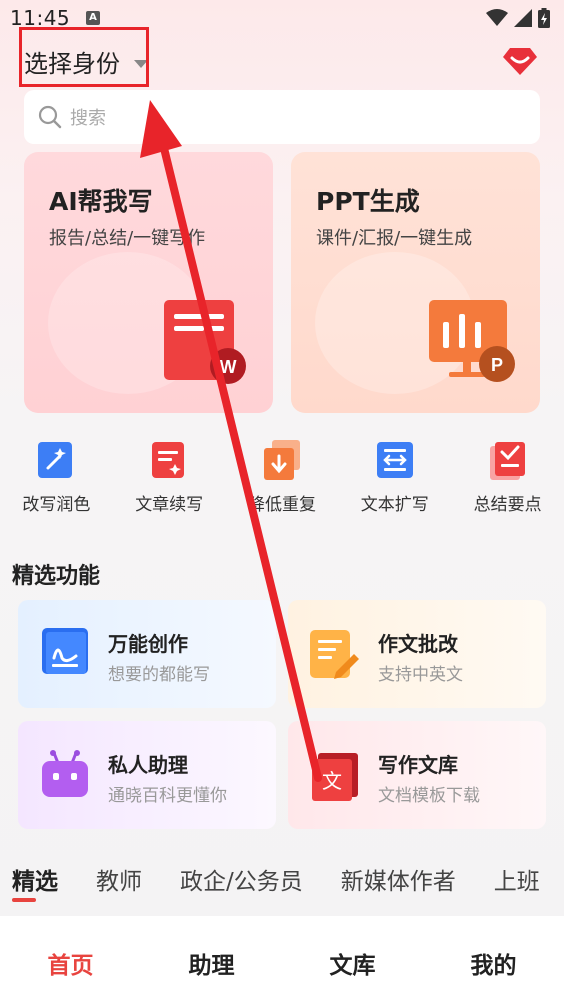 This screenshot has width=564, height=1004. I want to click on ai-write-card: AI帮我写 报告/总结/一键写作 W, so click(148, 282).